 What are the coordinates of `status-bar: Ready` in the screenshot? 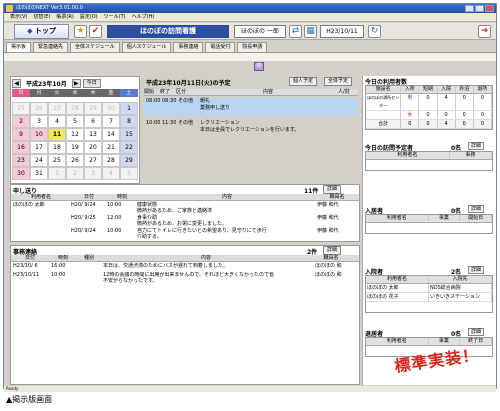 It's located at (250, 389).